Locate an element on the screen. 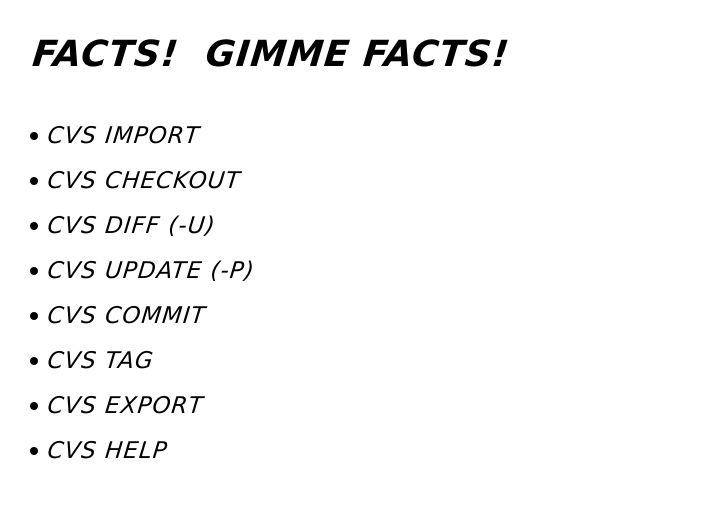  bullet-text: cvs help is located at coordinates (108, 450).